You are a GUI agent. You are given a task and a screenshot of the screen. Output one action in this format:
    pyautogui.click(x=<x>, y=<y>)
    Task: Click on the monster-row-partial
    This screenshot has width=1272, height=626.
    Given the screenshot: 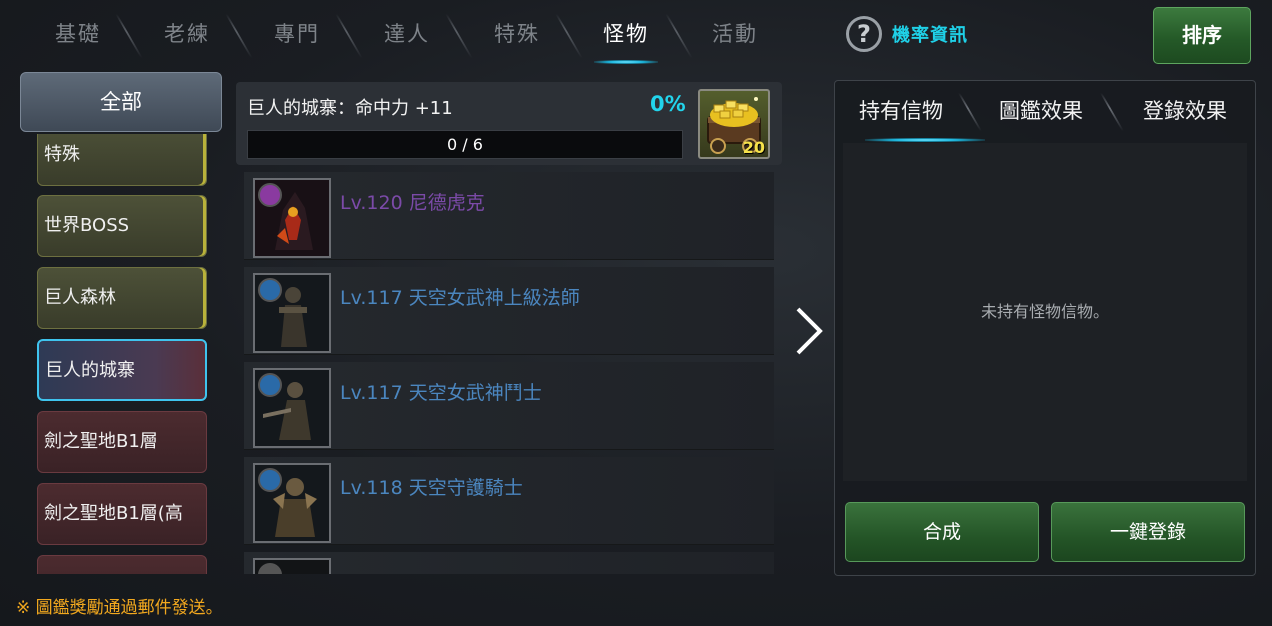 What is the action you would take?
    pyautogui.click(x=509, y=563)
    